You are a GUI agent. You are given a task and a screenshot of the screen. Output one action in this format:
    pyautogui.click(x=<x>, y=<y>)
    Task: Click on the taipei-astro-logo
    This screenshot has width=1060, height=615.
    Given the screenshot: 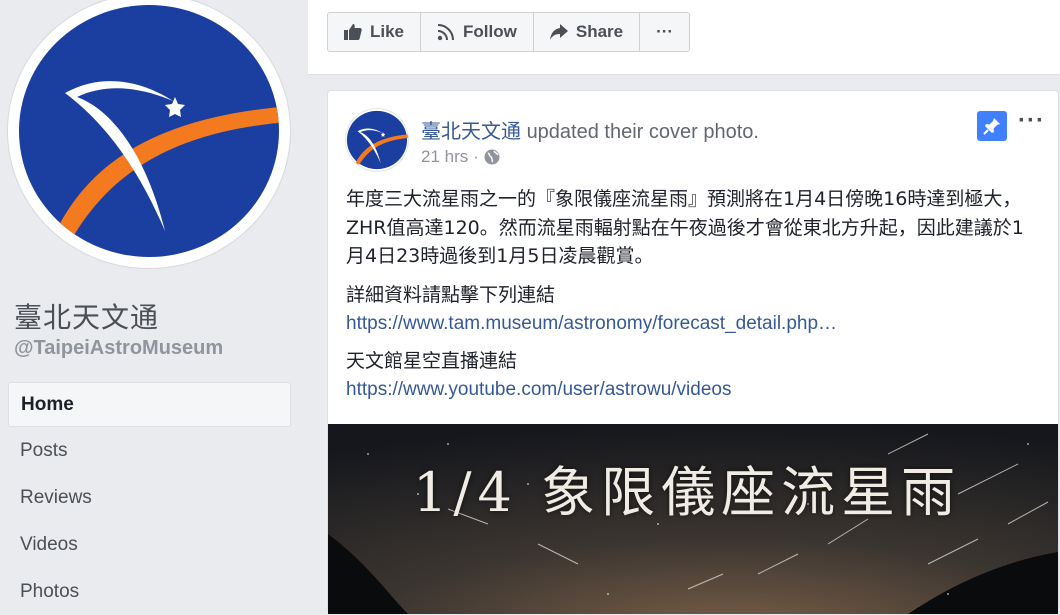 What is the action you would take?
    pyautogui.click(x=149, y=131)
    